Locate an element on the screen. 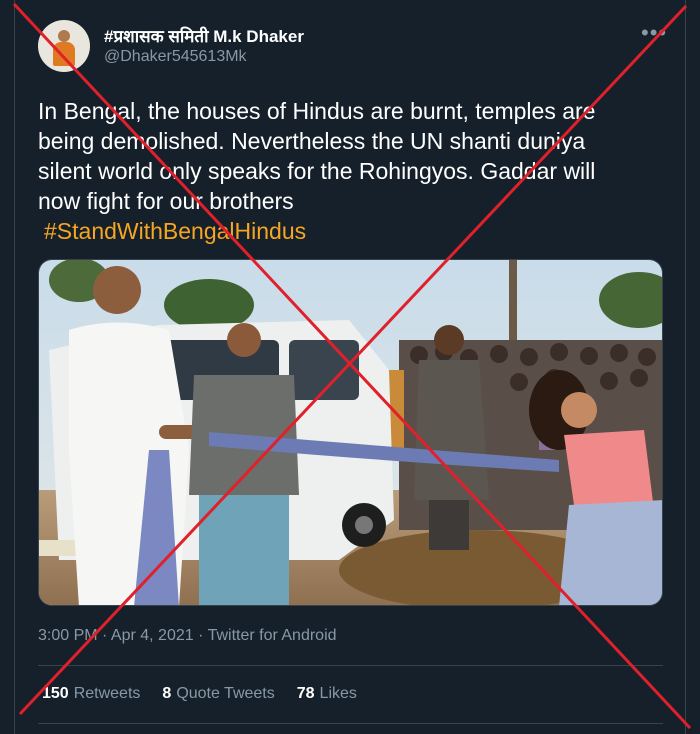 The width and height of the screenshot is (700, 734). tweet-text-line: now fight for our brothers is located at coordinates (166, 201).